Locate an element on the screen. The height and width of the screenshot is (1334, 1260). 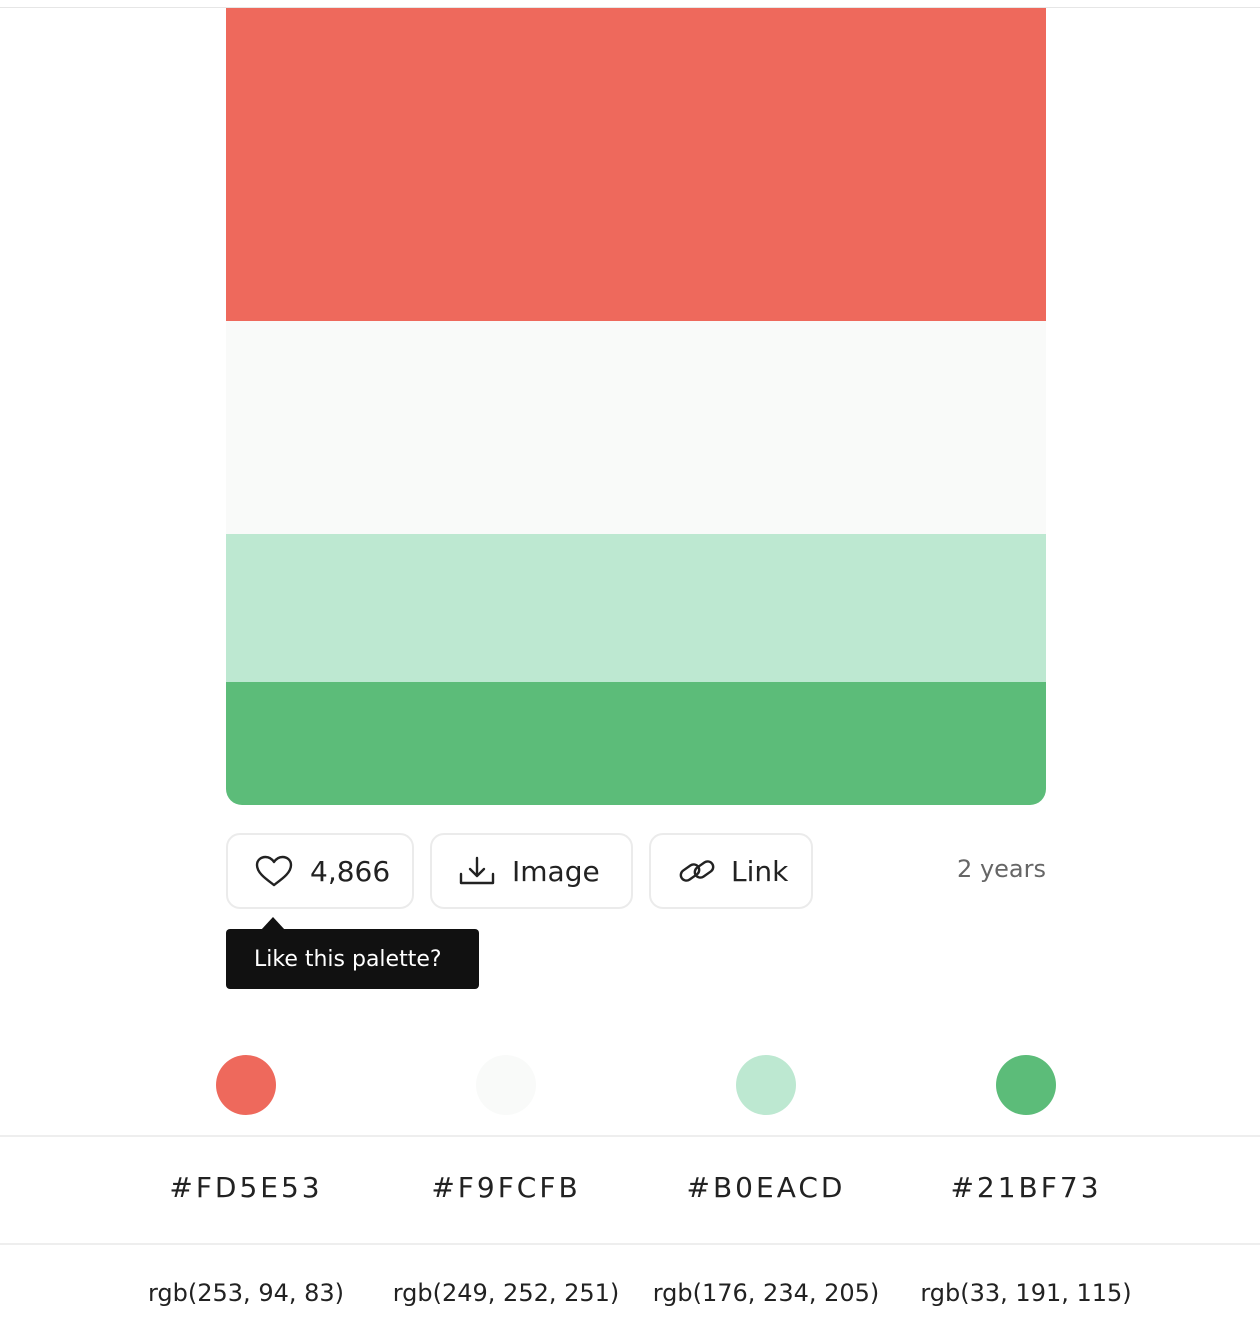
like-button: 4,866 is located at coordinates (320, 871).